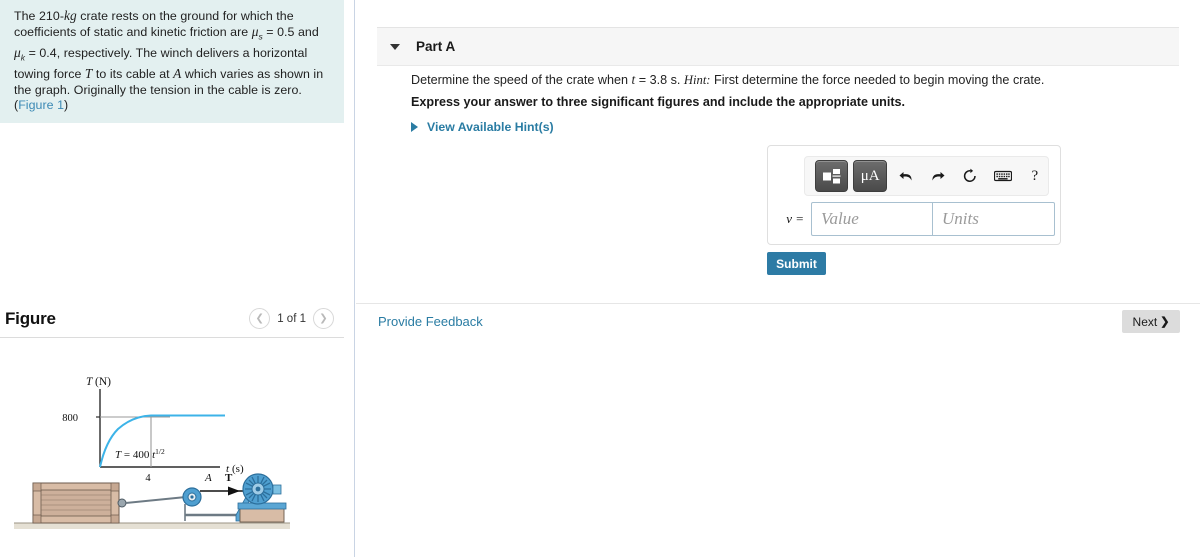 This screenshot has height=557, width=1200. Describe the element at coordinates (436, 46) in the screenshot. I see `part-a-title: Part A` at that location.